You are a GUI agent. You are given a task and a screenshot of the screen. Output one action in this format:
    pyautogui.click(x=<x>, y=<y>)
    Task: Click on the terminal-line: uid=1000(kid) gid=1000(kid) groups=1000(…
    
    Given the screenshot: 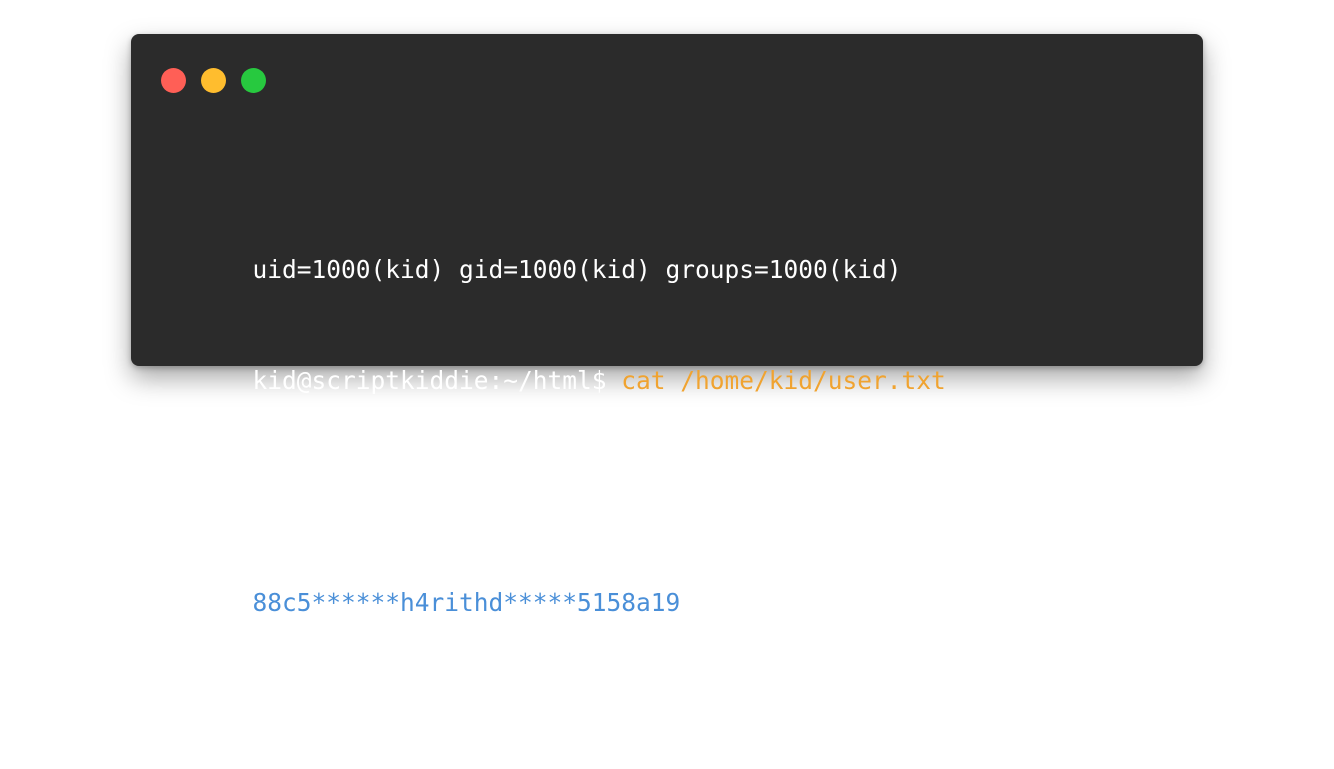 What is the action you would take?
    pyautogui.click(x=668, y=249)
    